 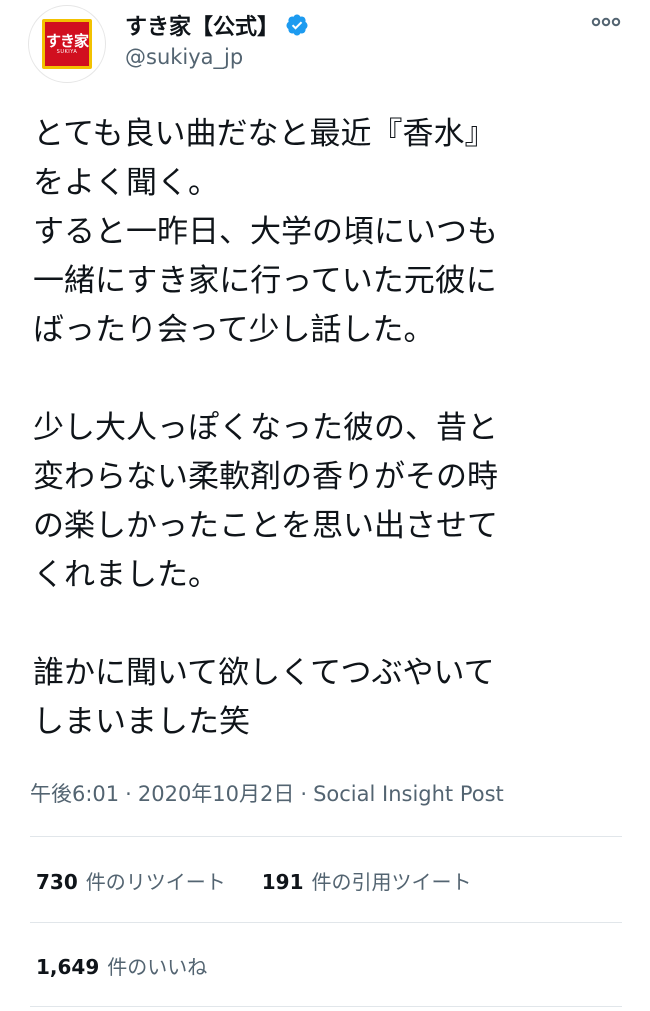 I want to click on tweet-text-line: 変わらない柔軟剤の香りがその時, so click(x=265, y=477).